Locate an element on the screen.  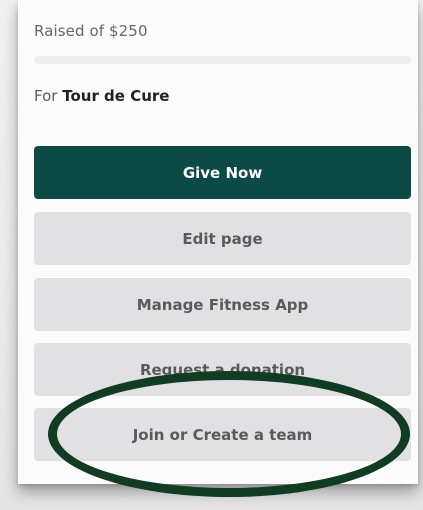
request-donation-label: Request a donation is located at coordinates (222, 369).